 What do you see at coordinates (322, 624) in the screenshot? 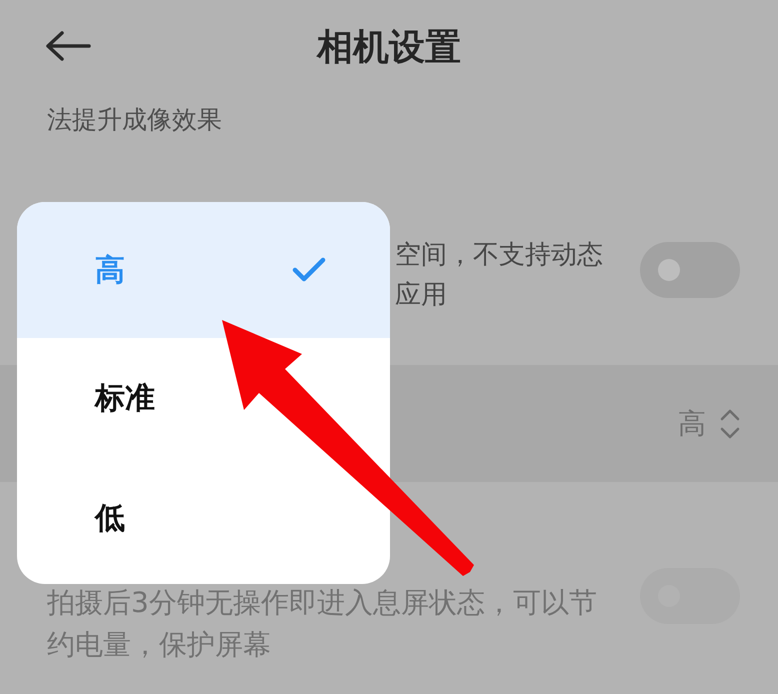
I see `setting-description: 拍摄后3分钟无操作即进入息屏状态，可以节约电量，保护屏幕` at bounding box center [322, 624].